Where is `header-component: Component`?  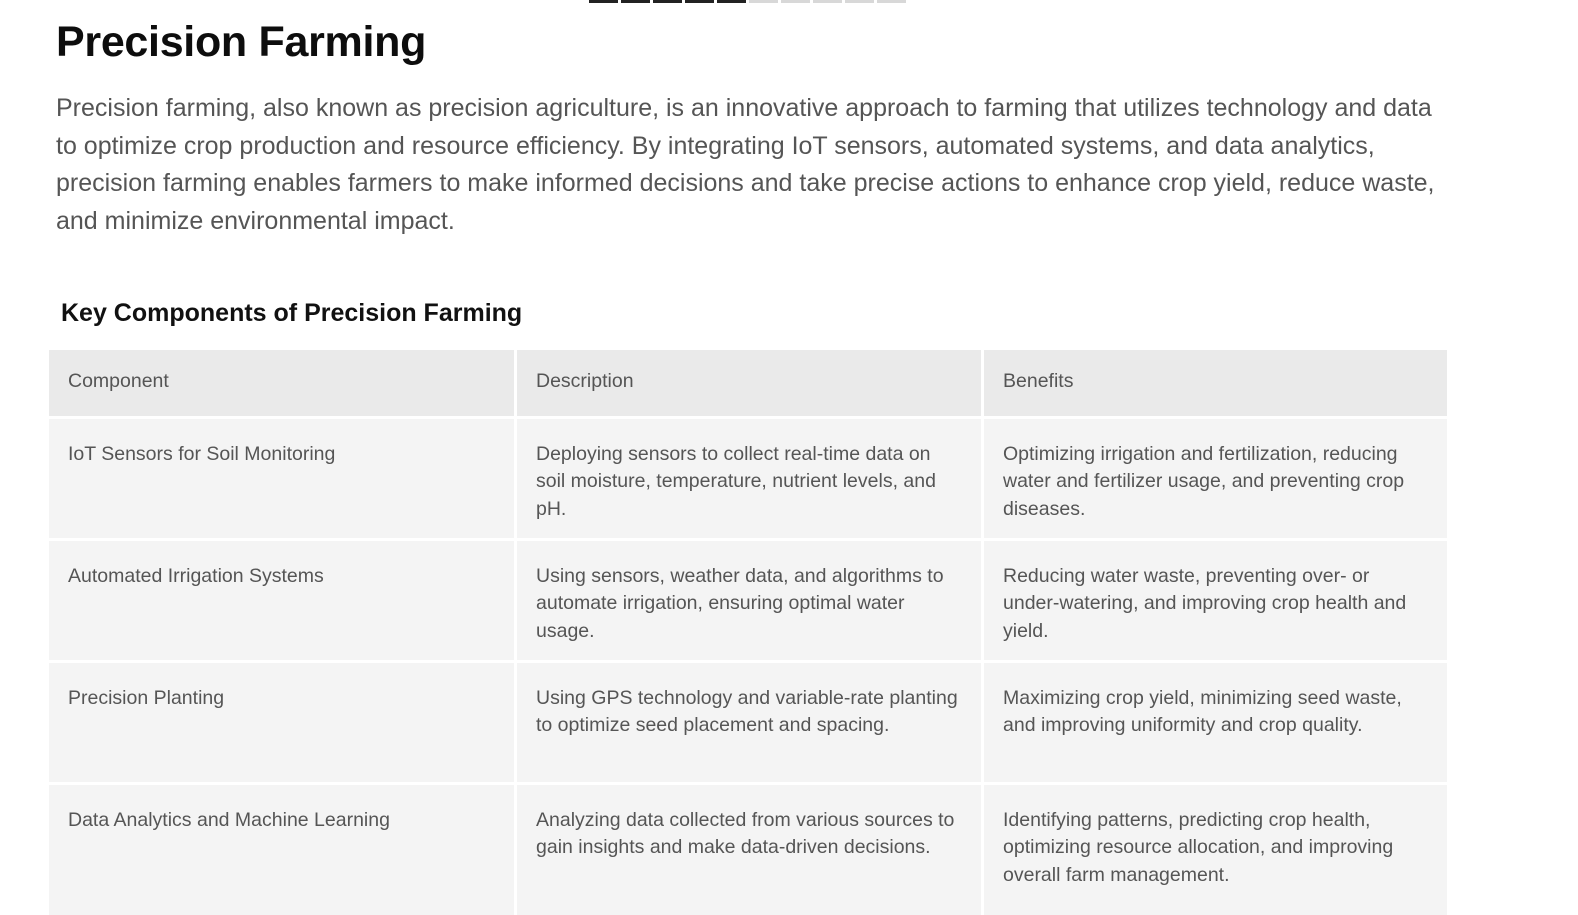 header-component: Component is located at coordinates (281, 383).